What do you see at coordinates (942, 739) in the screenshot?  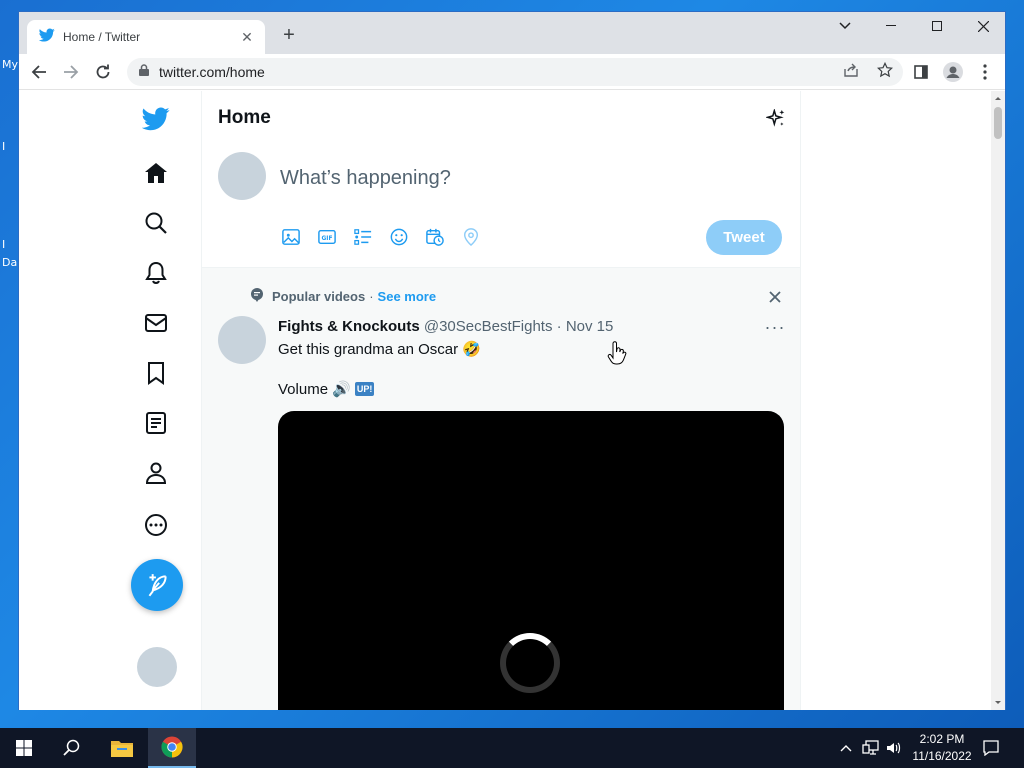 I see `clock-time: 2:02 PM` at bounding box center [942, 739].